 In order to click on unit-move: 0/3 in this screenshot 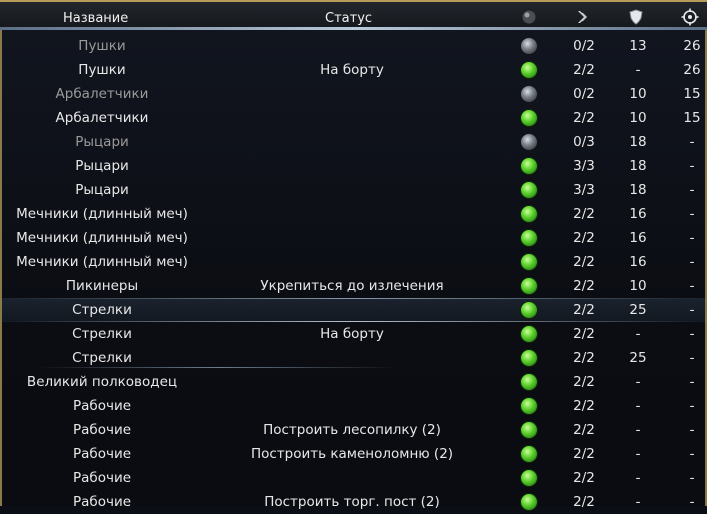, I will do `click(584, 142)`.